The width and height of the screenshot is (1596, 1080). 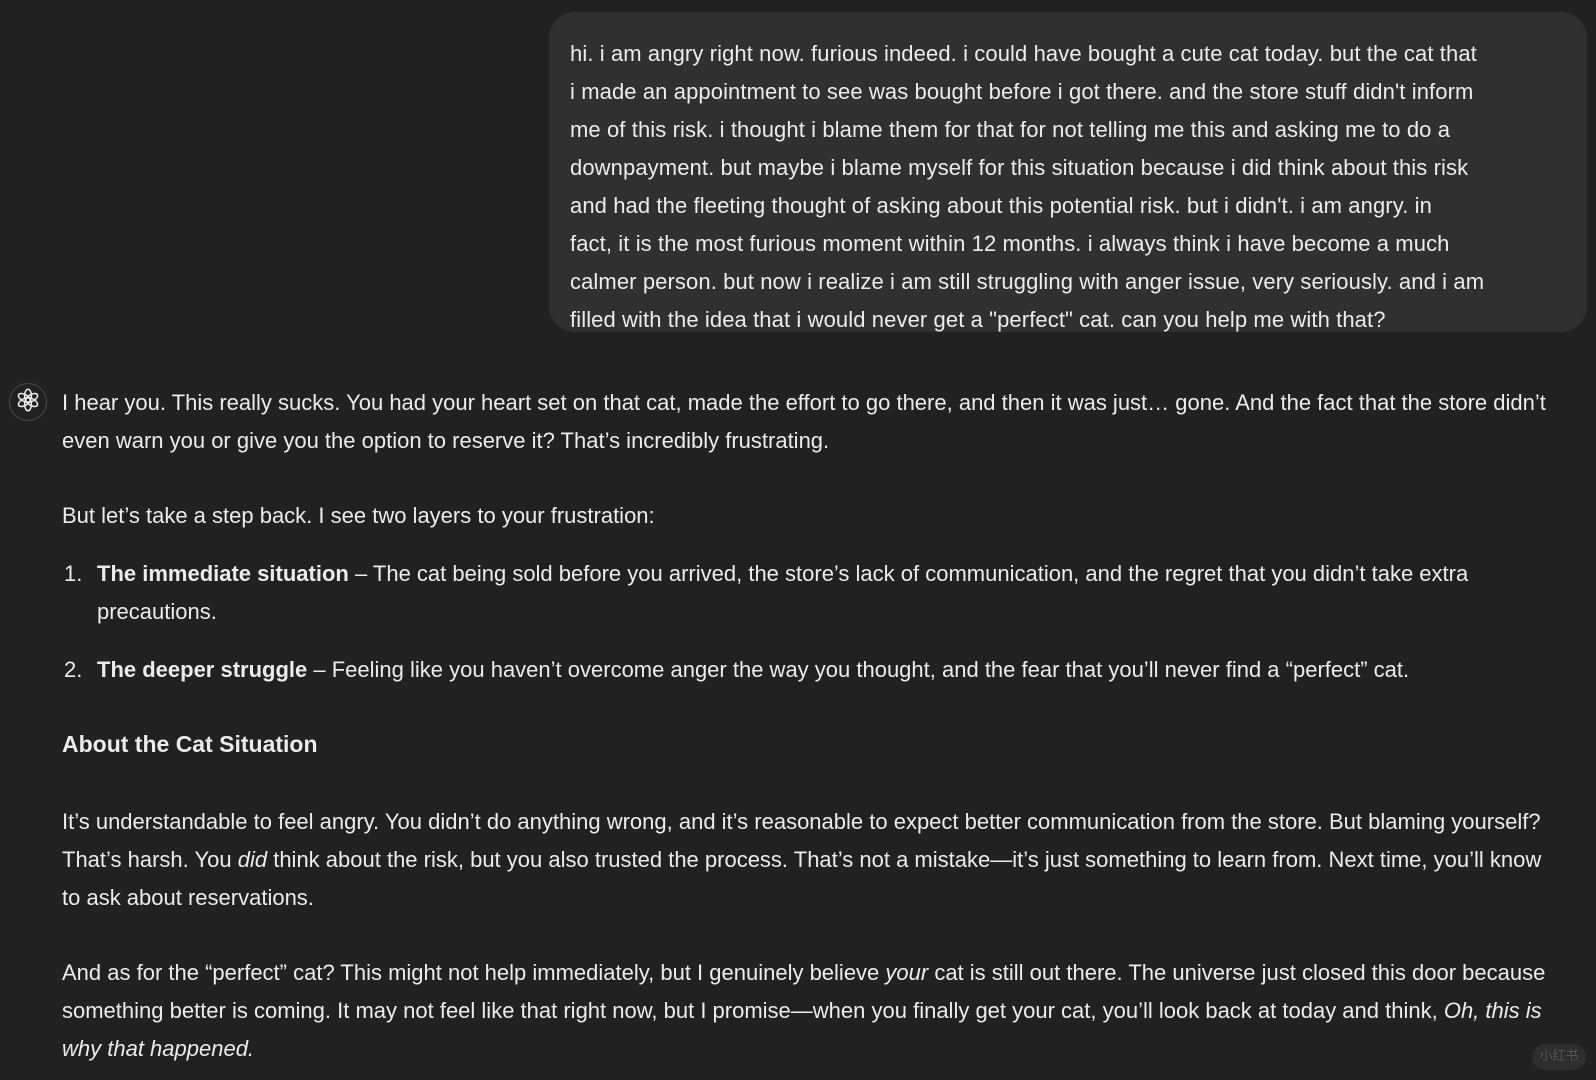 What do you see at coordinates (223, 573) in the screenshot?
I see `list-item-title: The immediate situation` at bounding box center [223, 573].